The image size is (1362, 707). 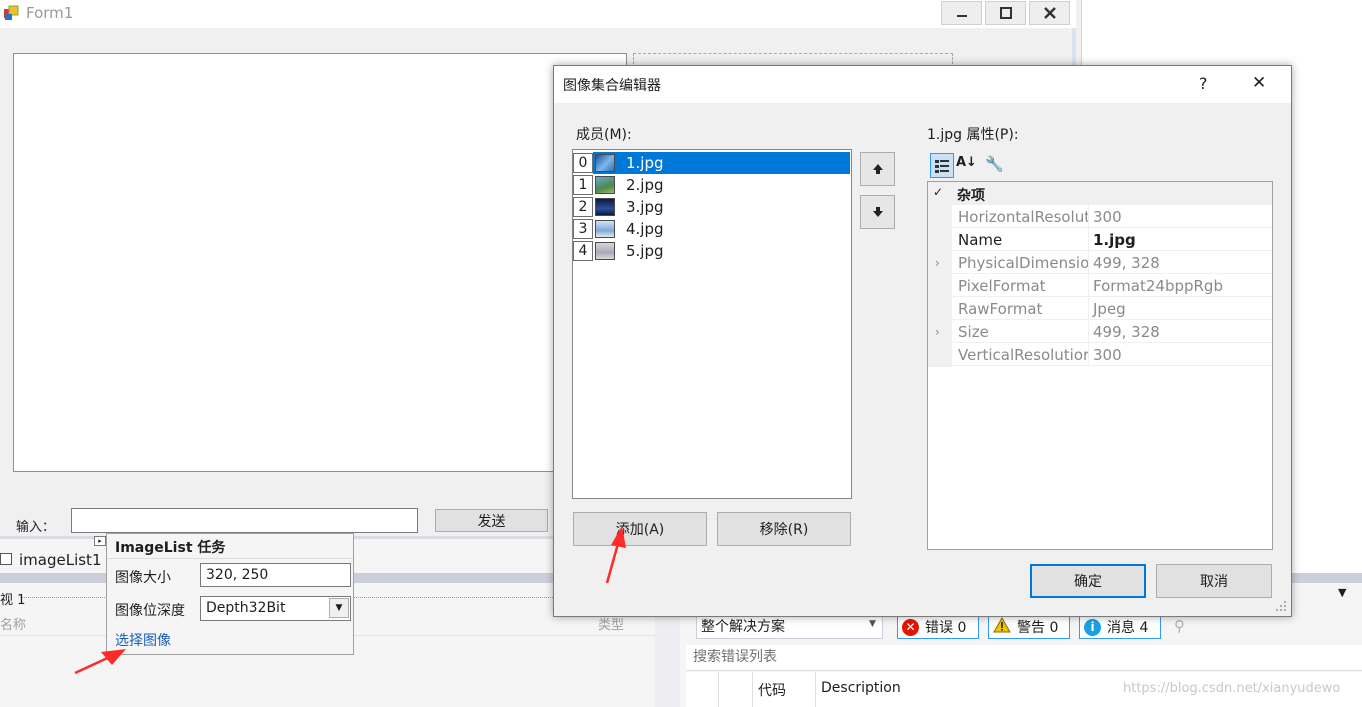 I want to click on collapse-icon: ✓, so click(x=938, y=192).